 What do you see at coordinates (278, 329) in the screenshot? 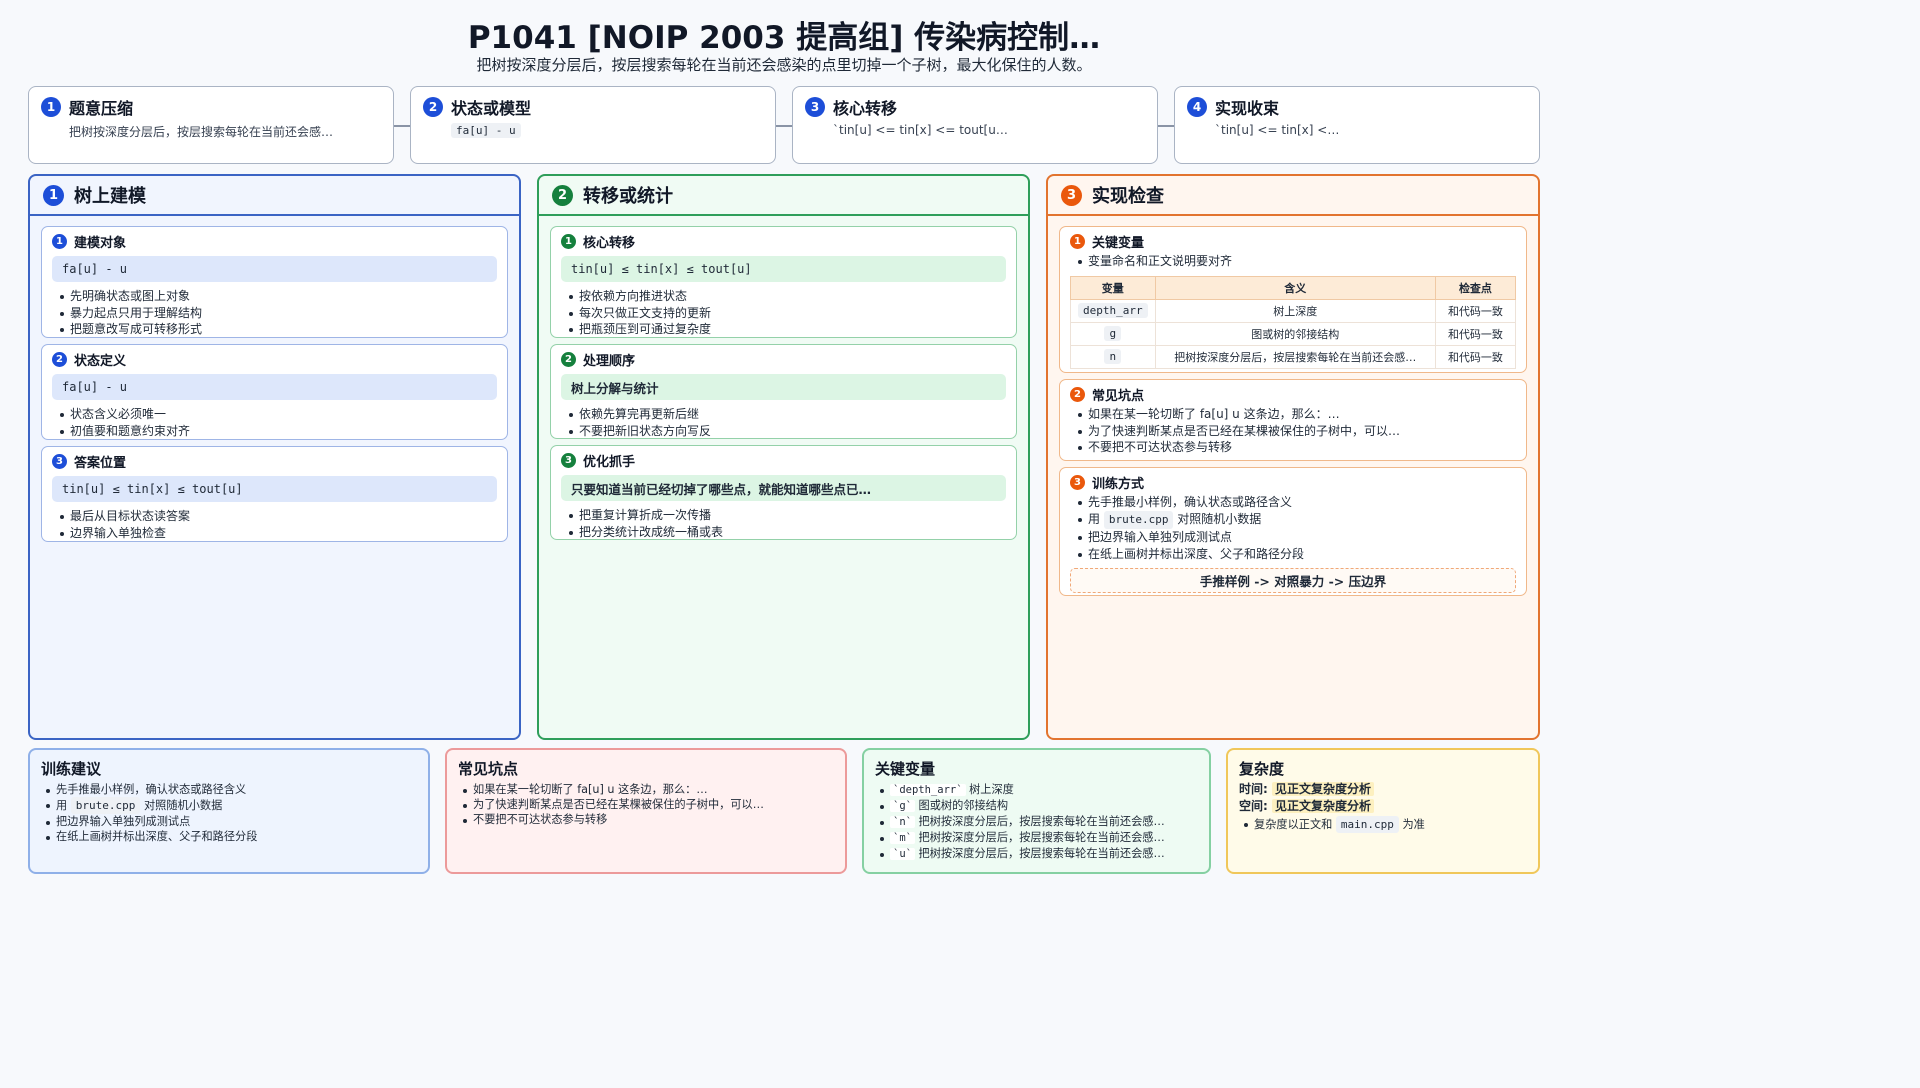
I see `list-item: 把题意改写成可转移形式` at bounding box center [278, 329].